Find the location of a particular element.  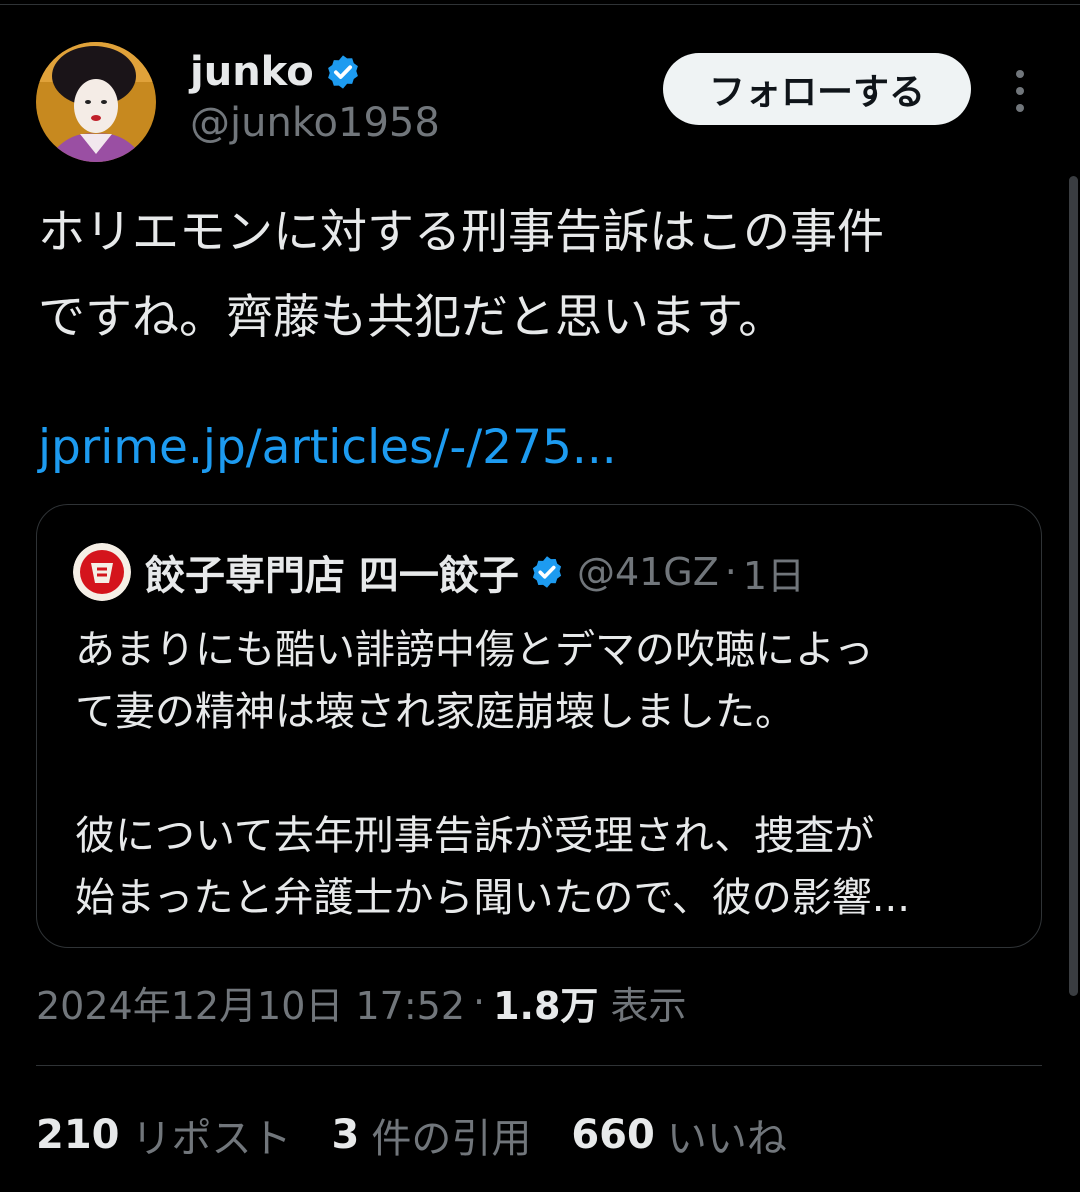

reposts-label: リポスト is located at coordinates (212, 1135).